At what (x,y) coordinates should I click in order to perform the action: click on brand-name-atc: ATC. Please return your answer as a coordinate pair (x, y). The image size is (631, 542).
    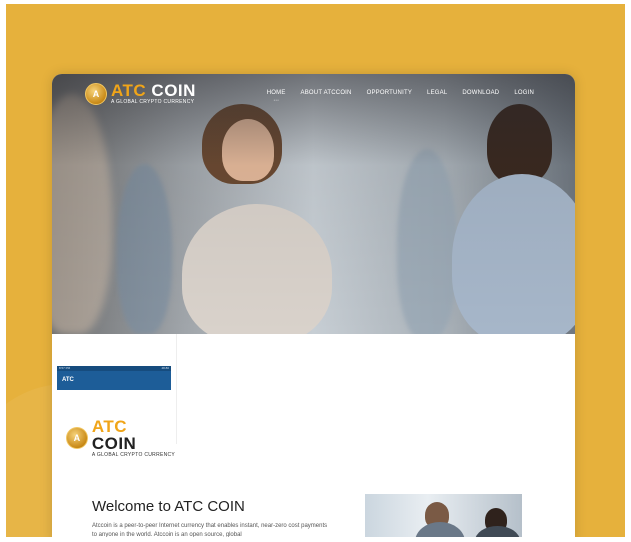
    Looking at the image, I should click on (129, 90).